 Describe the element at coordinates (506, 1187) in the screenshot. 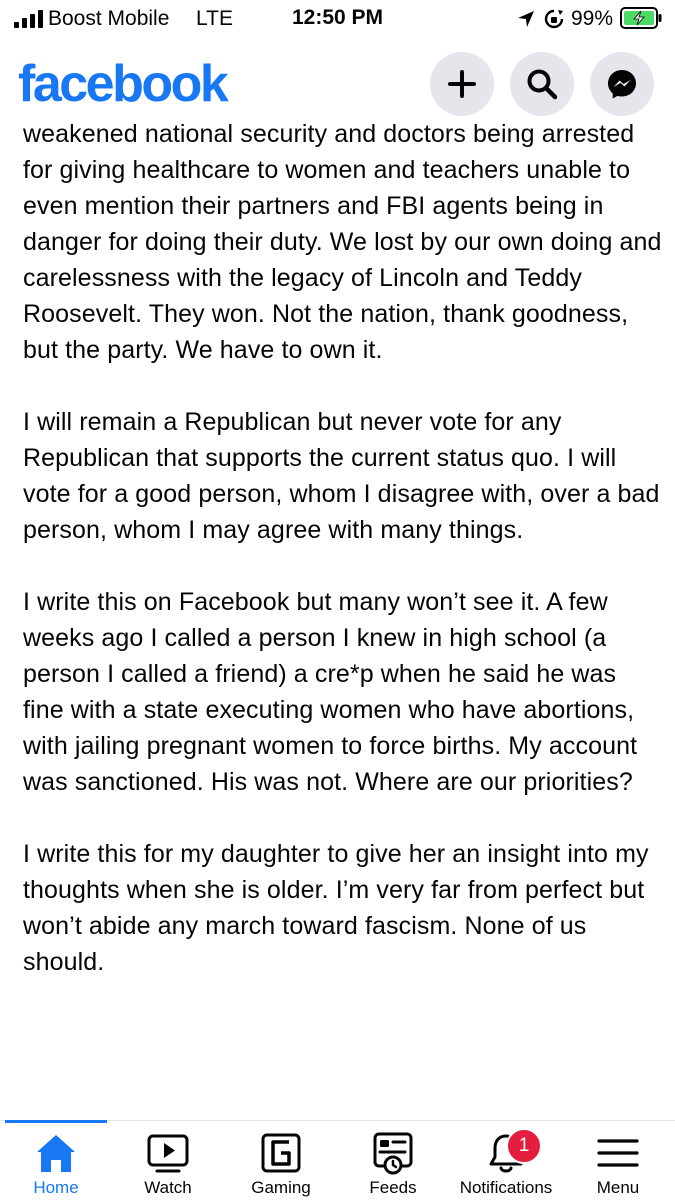

I see `tab-label: Notifications` at that location.